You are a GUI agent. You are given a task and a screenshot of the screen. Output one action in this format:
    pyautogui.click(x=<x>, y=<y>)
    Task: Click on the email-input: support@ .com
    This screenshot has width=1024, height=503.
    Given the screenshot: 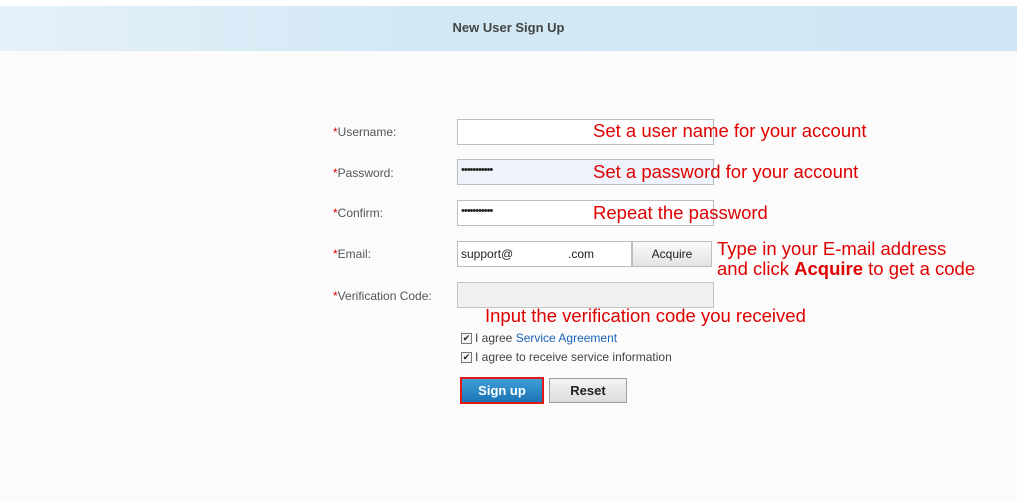 What is the action you would take?
    pyautogui.click(x=544, y=254)
    